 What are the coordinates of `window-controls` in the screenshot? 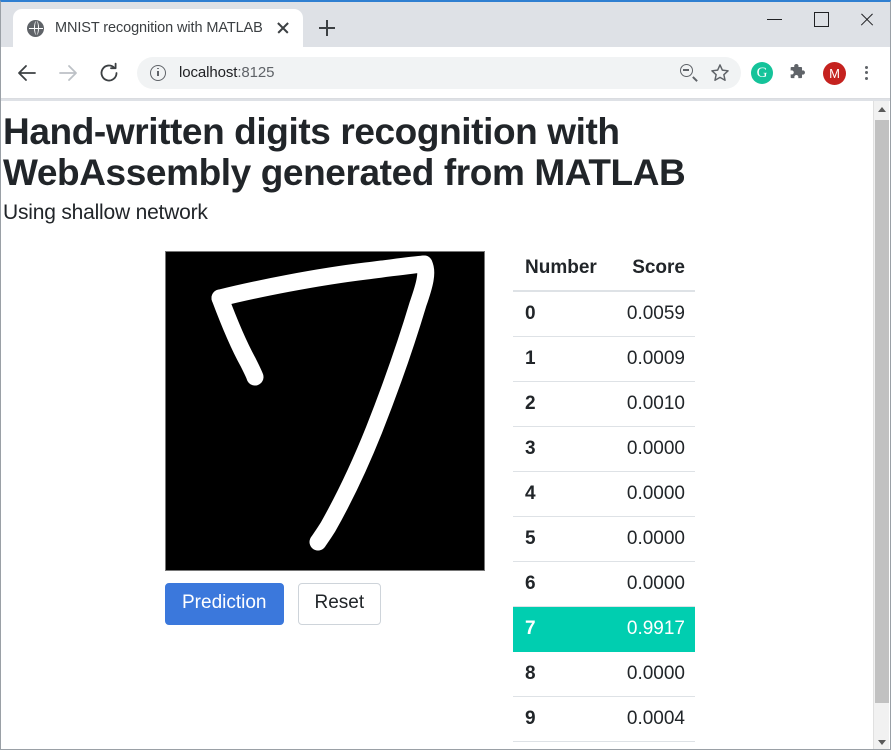 It's located at (821, 19).